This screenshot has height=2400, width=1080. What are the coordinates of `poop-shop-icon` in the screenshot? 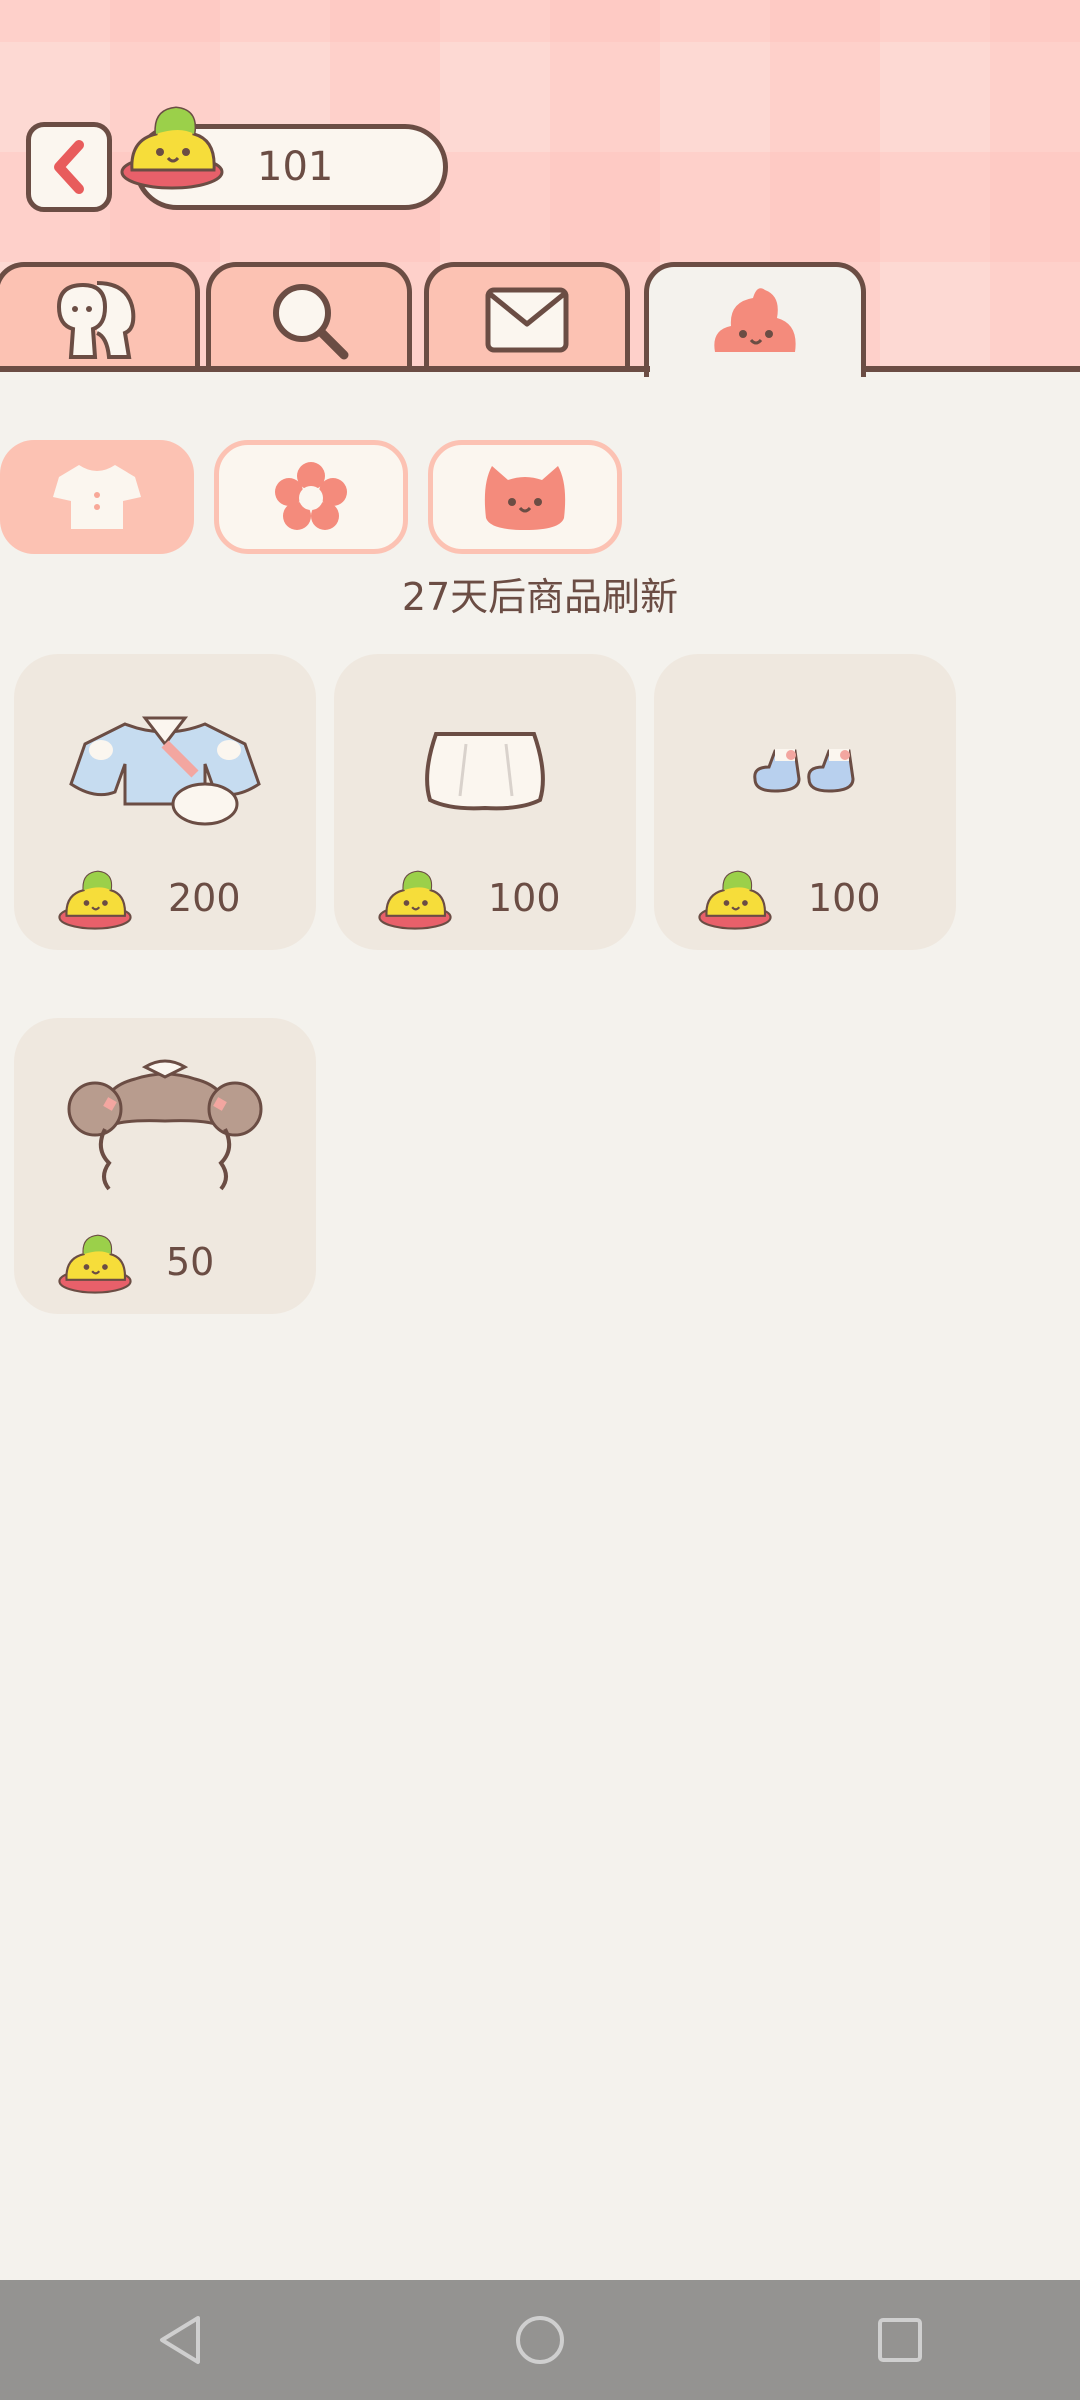 It's located at (755, 320).